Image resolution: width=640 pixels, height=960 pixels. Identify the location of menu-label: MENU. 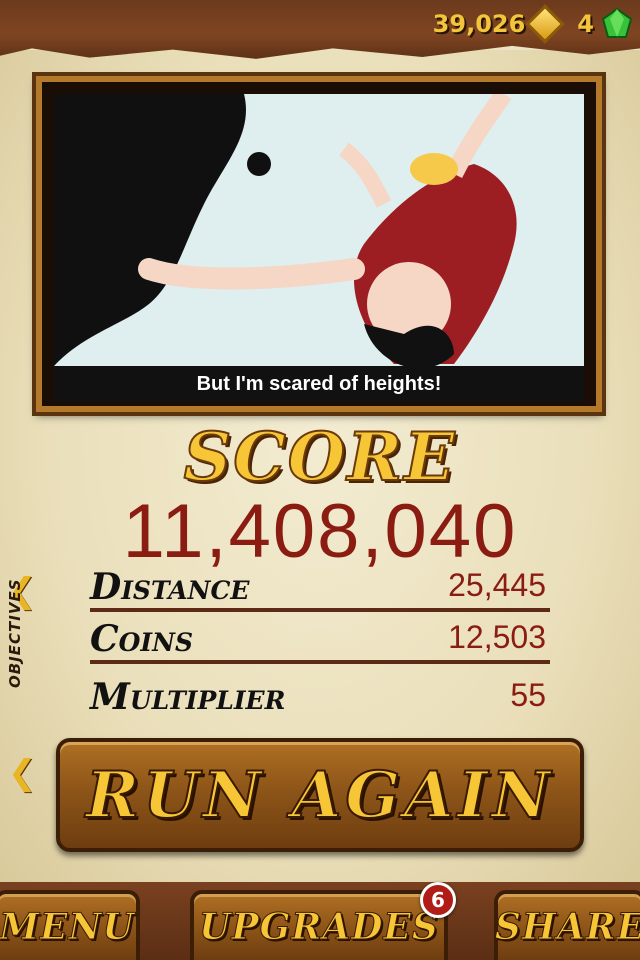
(67, 927).